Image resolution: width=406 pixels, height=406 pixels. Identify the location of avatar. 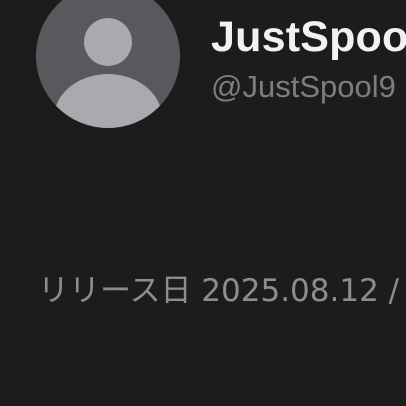
(108, 64).